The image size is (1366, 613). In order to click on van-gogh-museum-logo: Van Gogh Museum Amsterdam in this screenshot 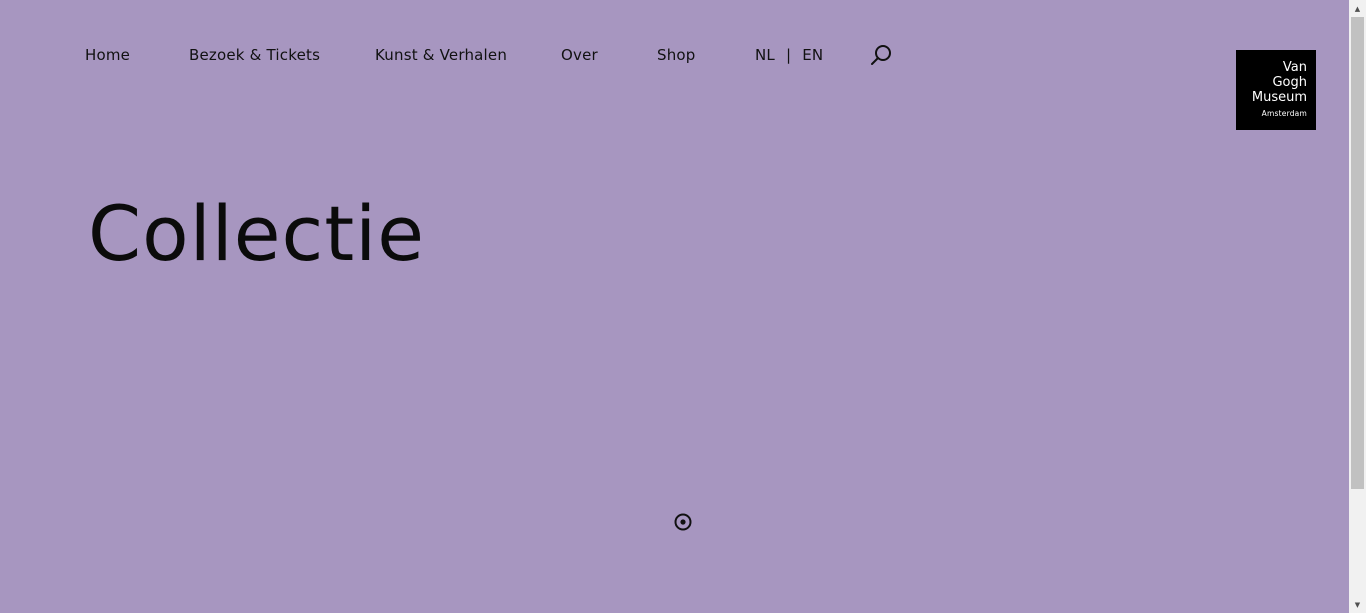, I will do `click(1276, 90)`.